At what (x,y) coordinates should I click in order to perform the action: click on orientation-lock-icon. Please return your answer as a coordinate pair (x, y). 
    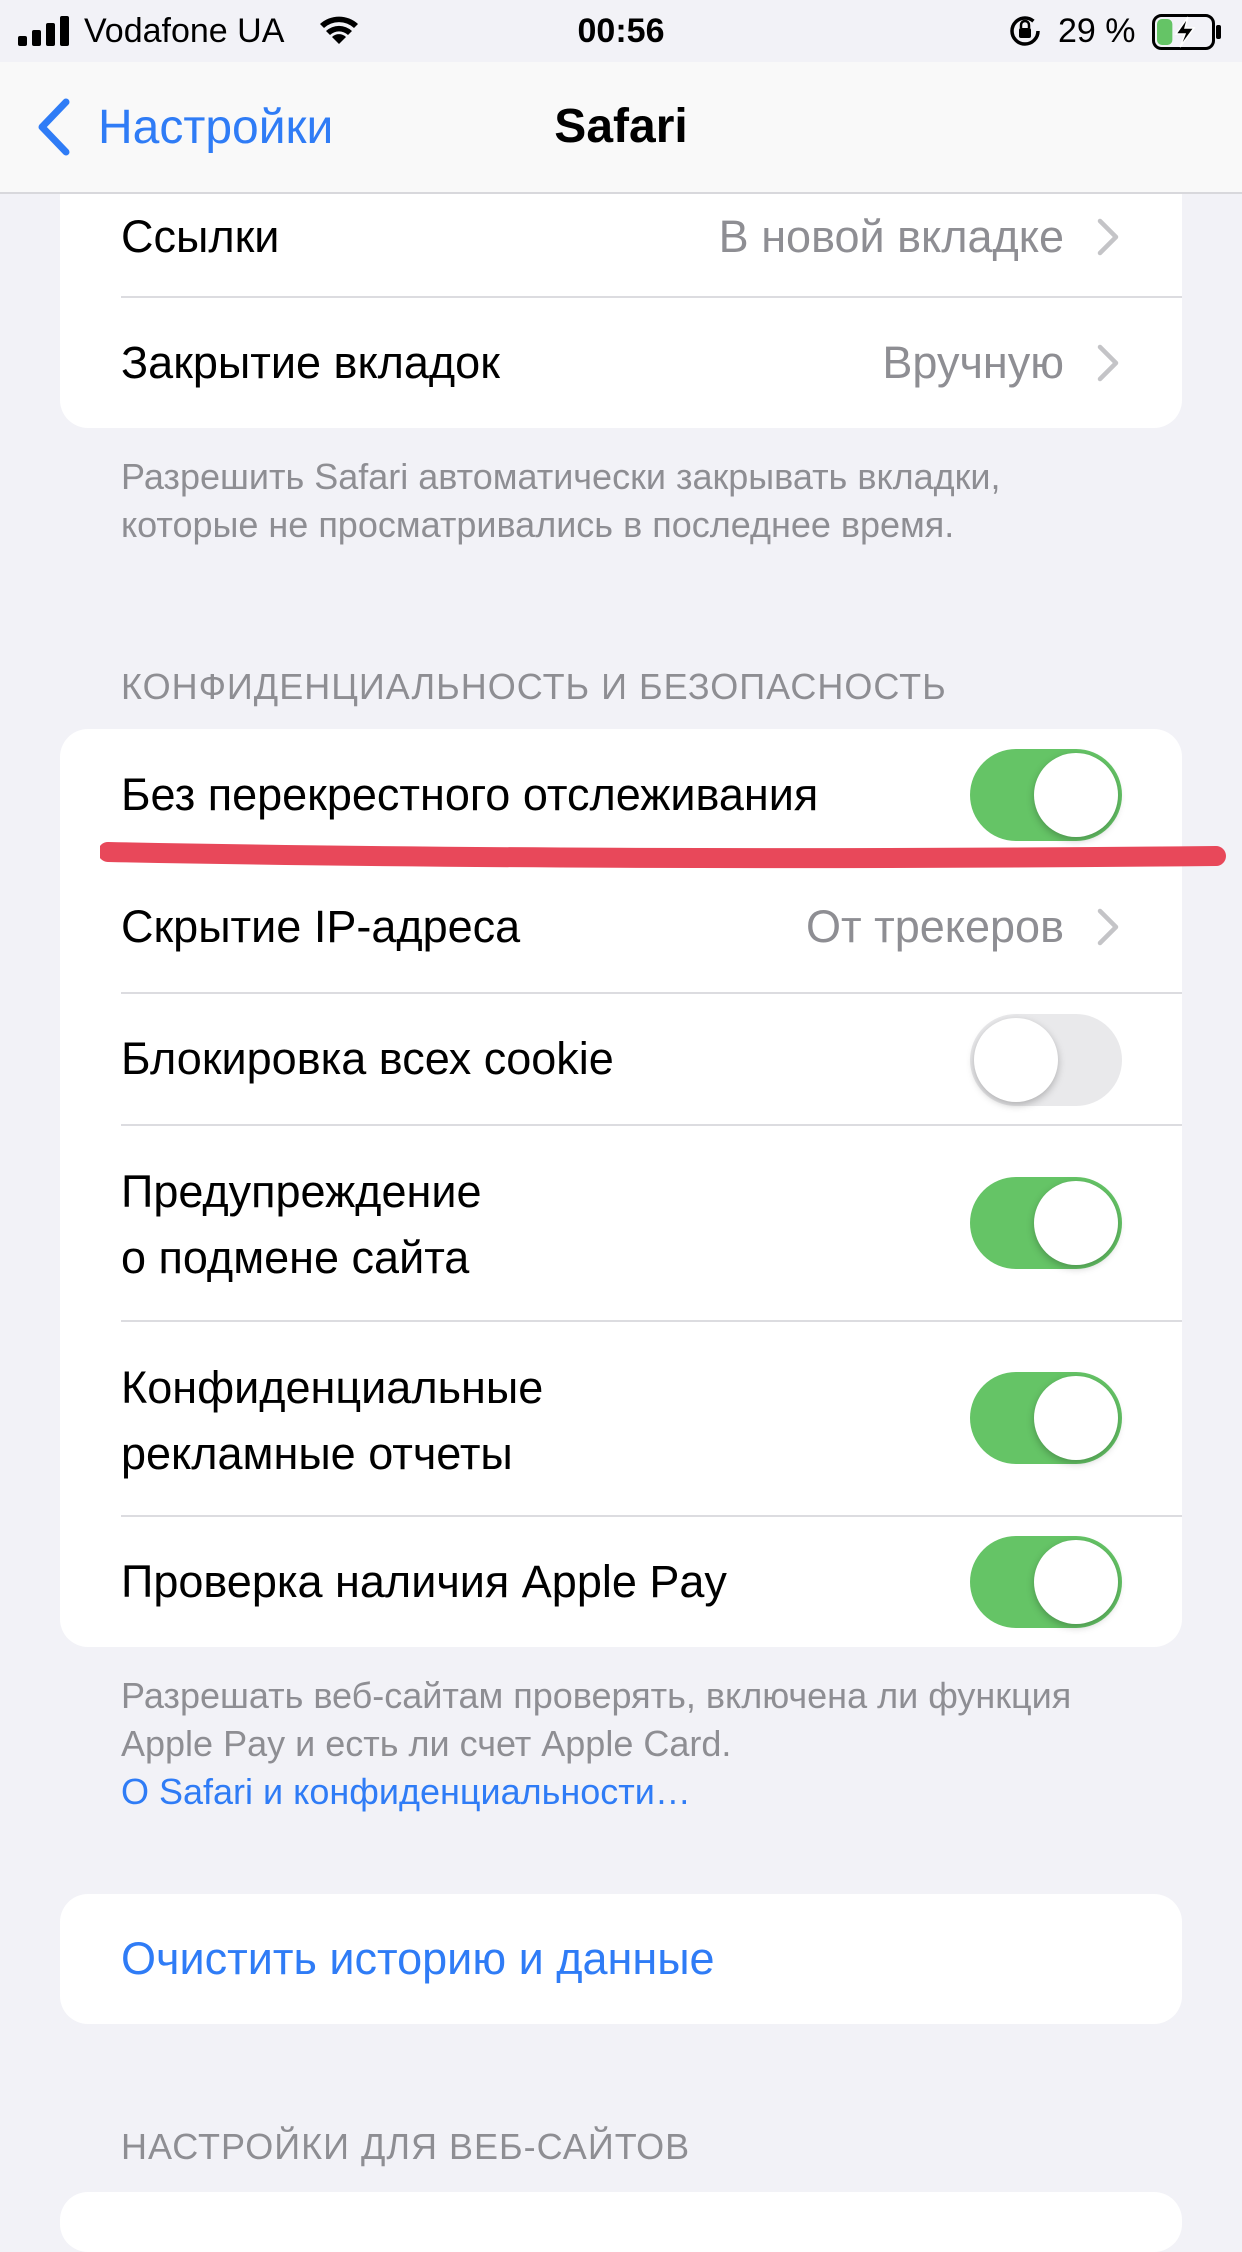
    Looking at the image, I should click on (1025, 31).